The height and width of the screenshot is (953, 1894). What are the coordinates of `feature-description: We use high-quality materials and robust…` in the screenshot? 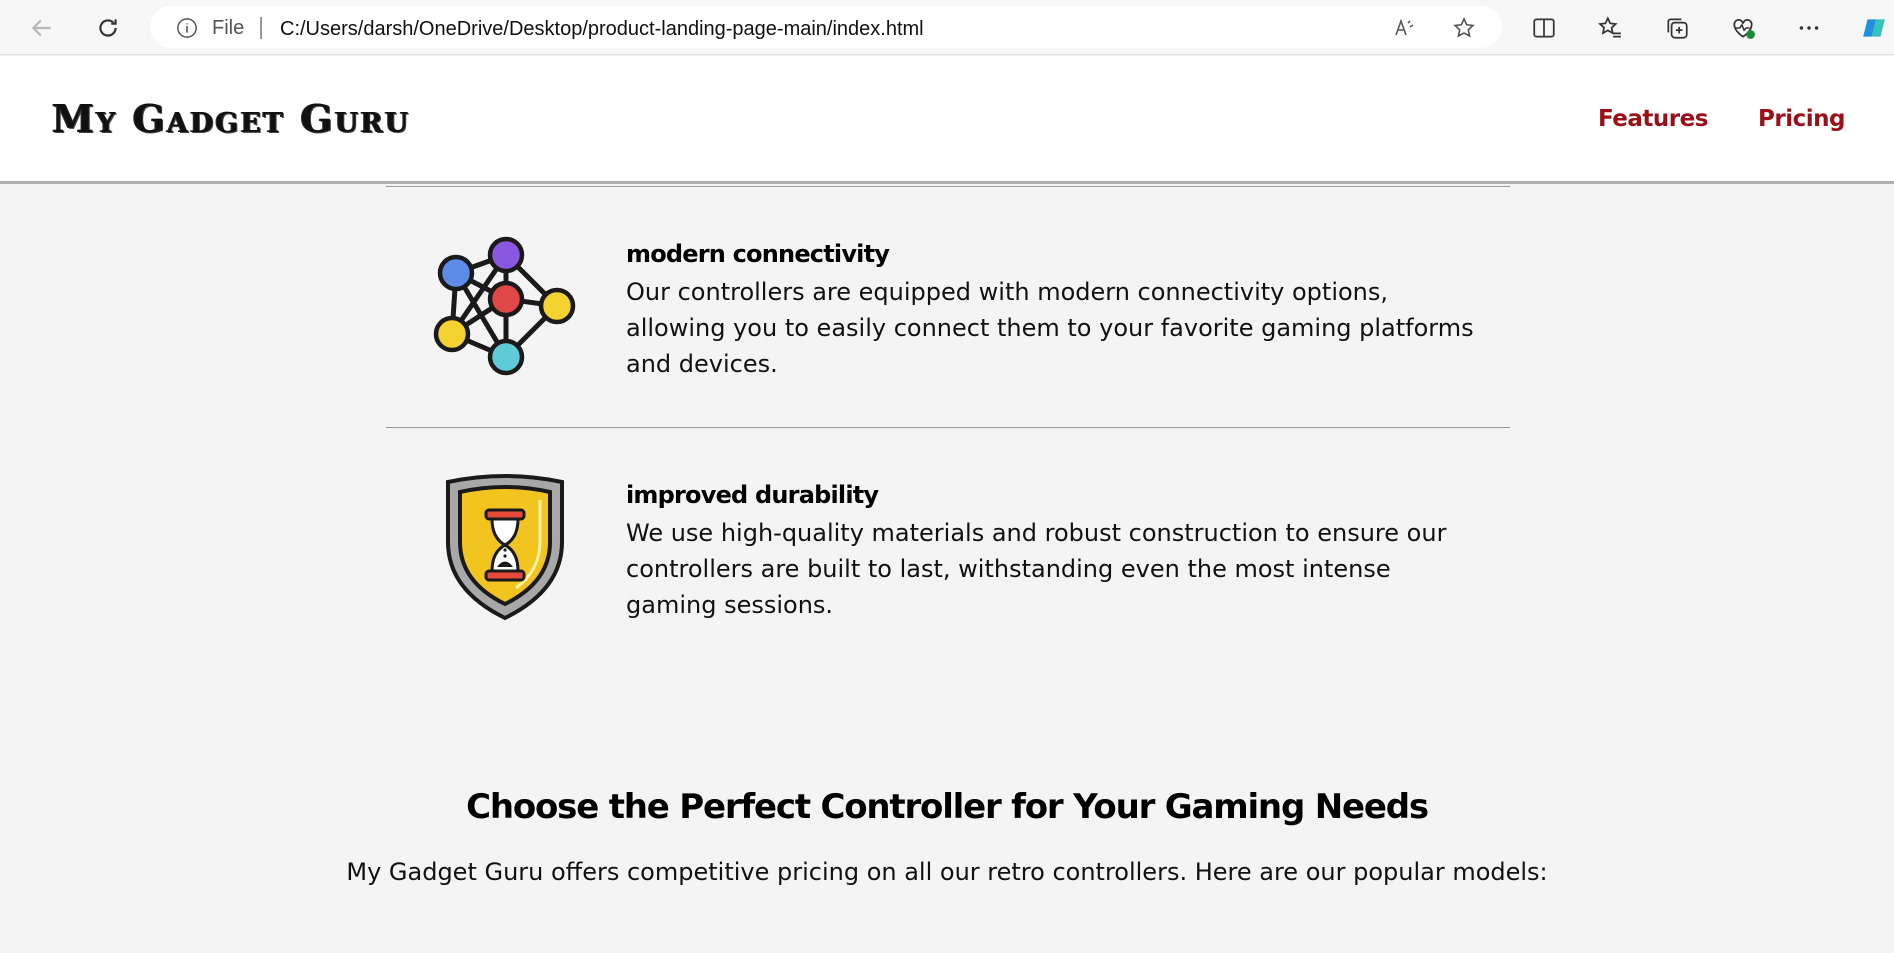 It's located at (1036, 569).